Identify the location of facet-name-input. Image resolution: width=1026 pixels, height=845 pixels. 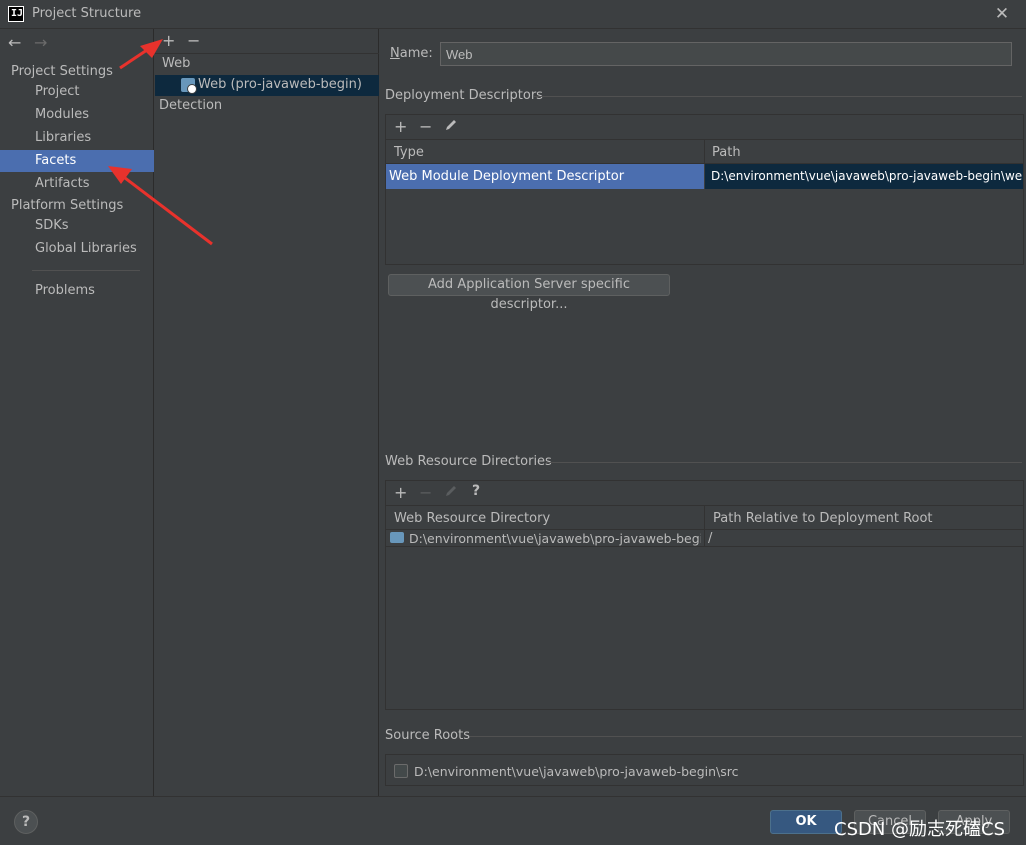
(726, 54).